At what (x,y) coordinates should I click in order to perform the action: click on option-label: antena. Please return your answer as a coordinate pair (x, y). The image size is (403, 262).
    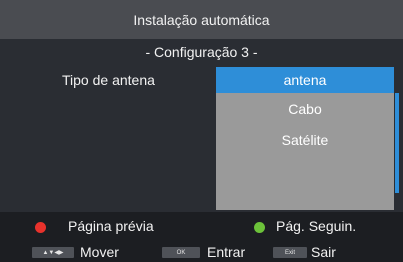
    Looking at the image, I should click on (305, 80).